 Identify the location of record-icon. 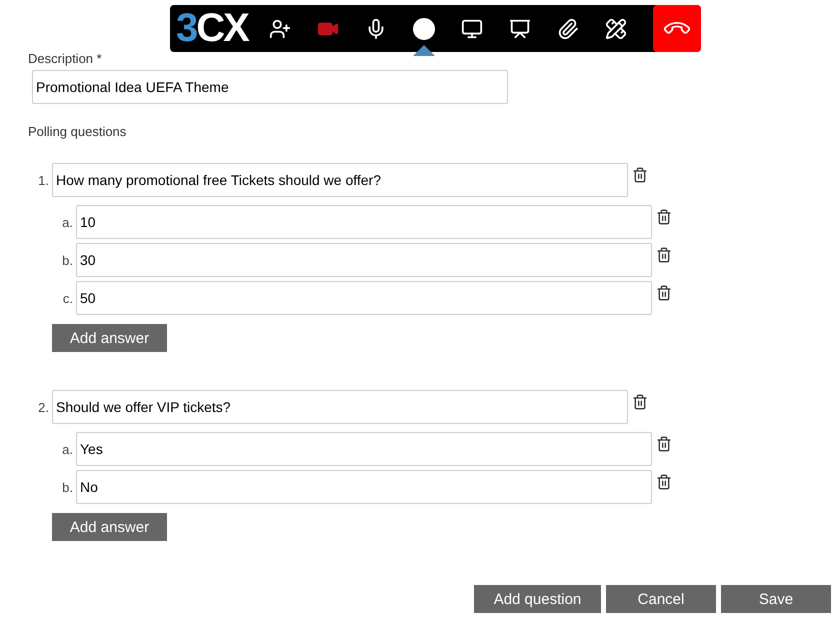
(424, 28).